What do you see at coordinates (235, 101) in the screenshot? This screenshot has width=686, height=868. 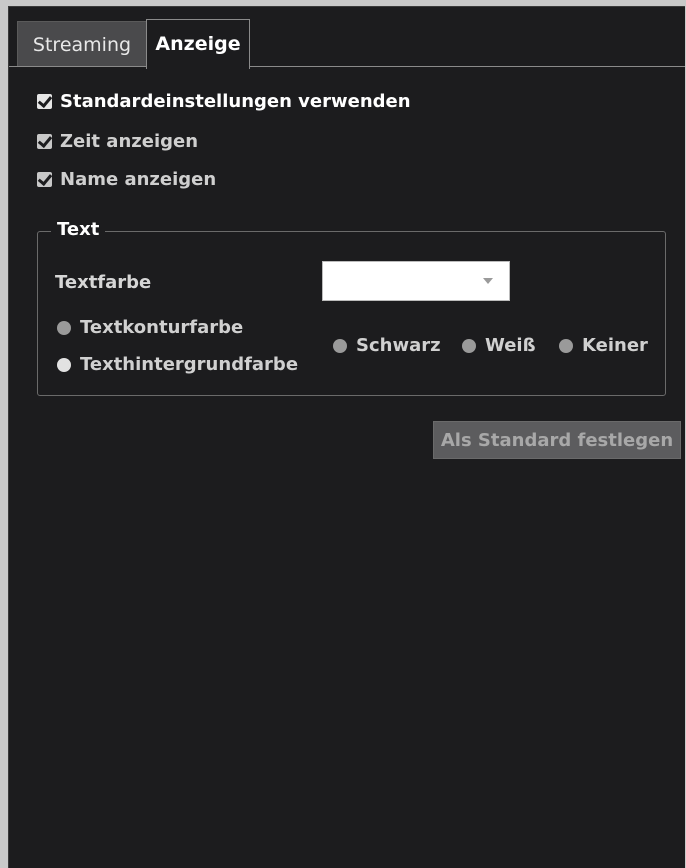 I see `checkbox-label: Standardeinstellungen verwenden` at bounding box center [235, 101].